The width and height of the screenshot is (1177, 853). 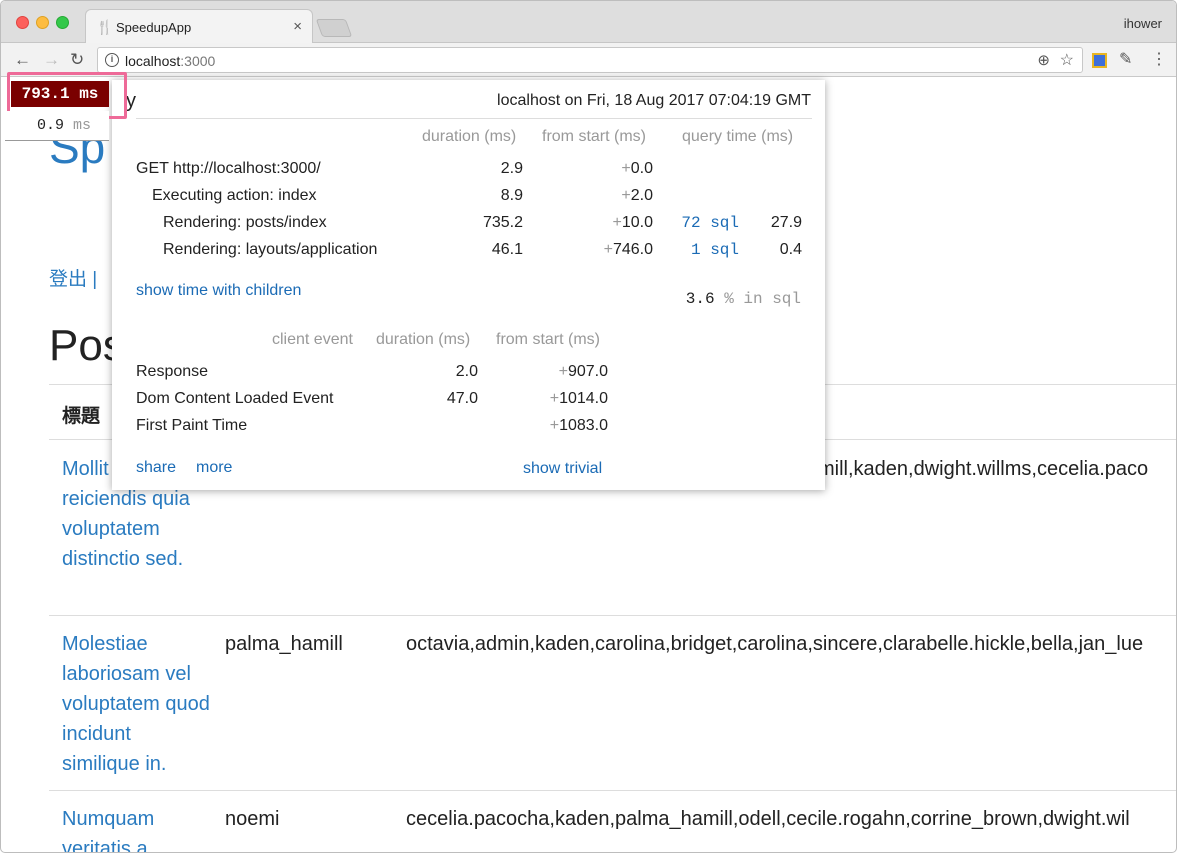 What do you see at coordinates (199, 26) in the screenshot?
I see `tab-speedupapp: 🍴 SpeedupApp ×` at bounding box center [199, 26].